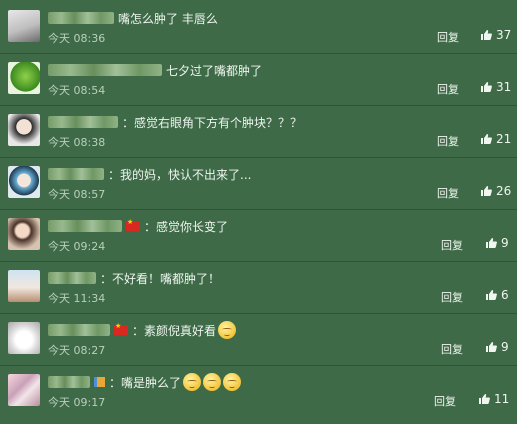 The width and height of the screenshot is (517, 424). Describe the element at coordinates (504, 87) in the screenshot. I see `like-count: 31` at that location.